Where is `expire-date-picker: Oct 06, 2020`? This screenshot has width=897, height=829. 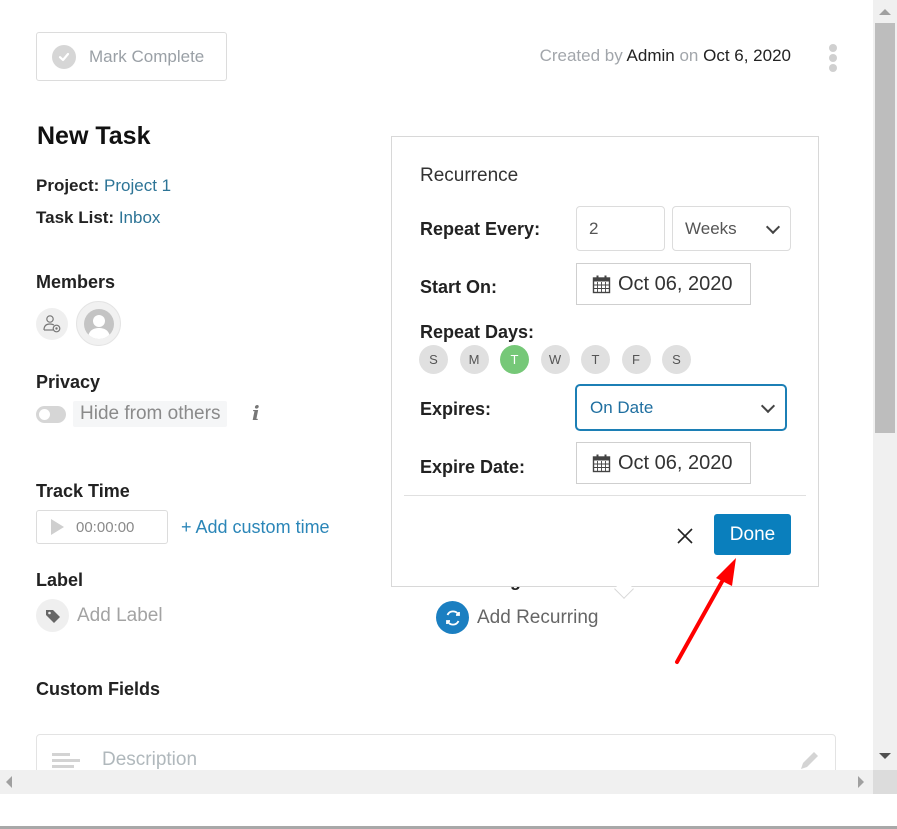
expire-date-picker: Oct 06, 2020 is located at coordinates (663, 463).